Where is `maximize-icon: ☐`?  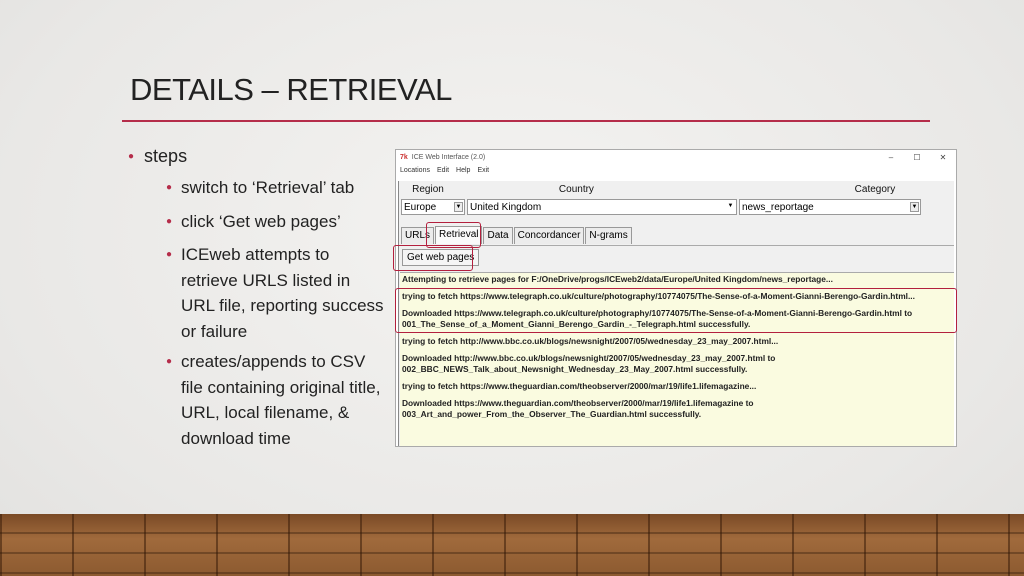
maximize-icon: ☐ is located at coordinates (917, 157).